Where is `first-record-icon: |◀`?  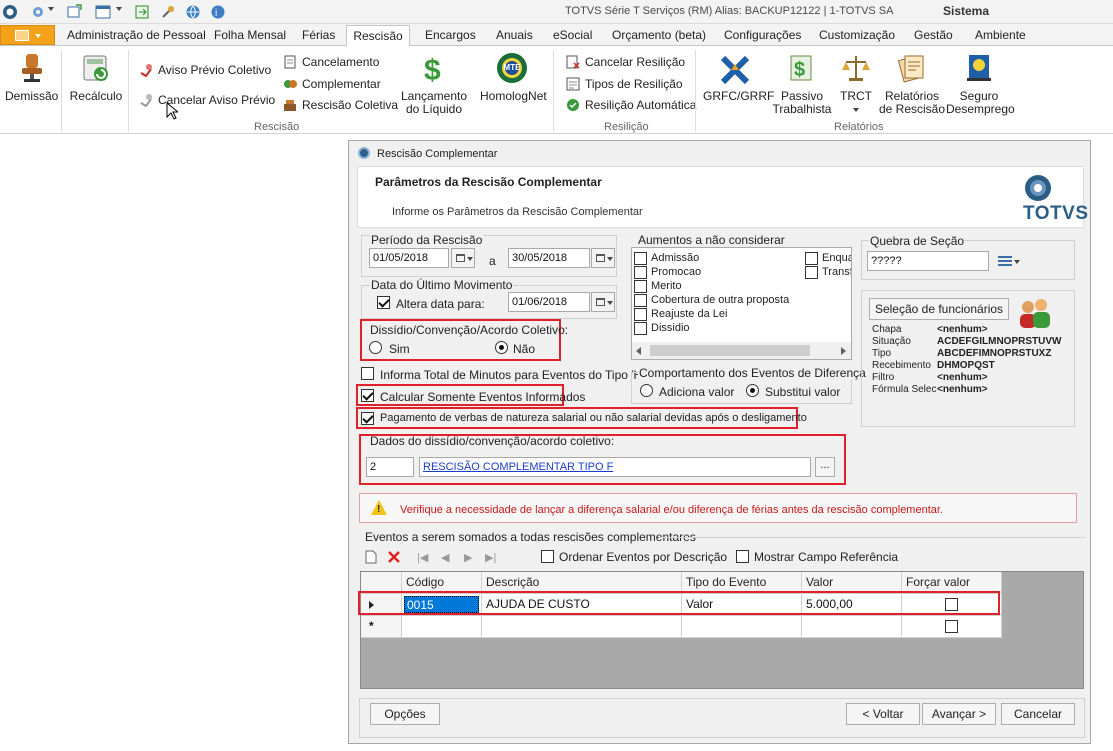 first-record-icon: |◀ is located at coordinates (422, 557).